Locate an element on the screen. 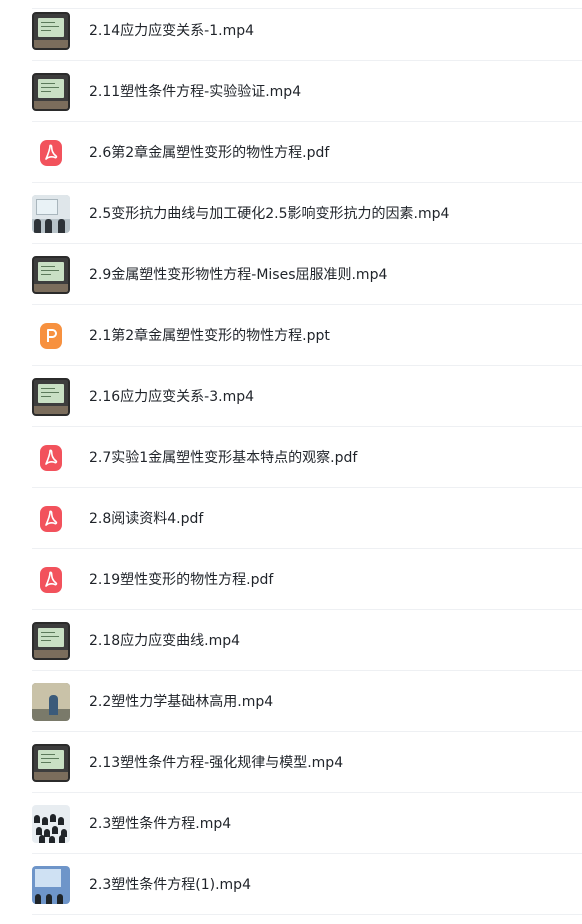  file-row: 2.14应力应变关系-1.mp4 is located at coordinates (291, 30).